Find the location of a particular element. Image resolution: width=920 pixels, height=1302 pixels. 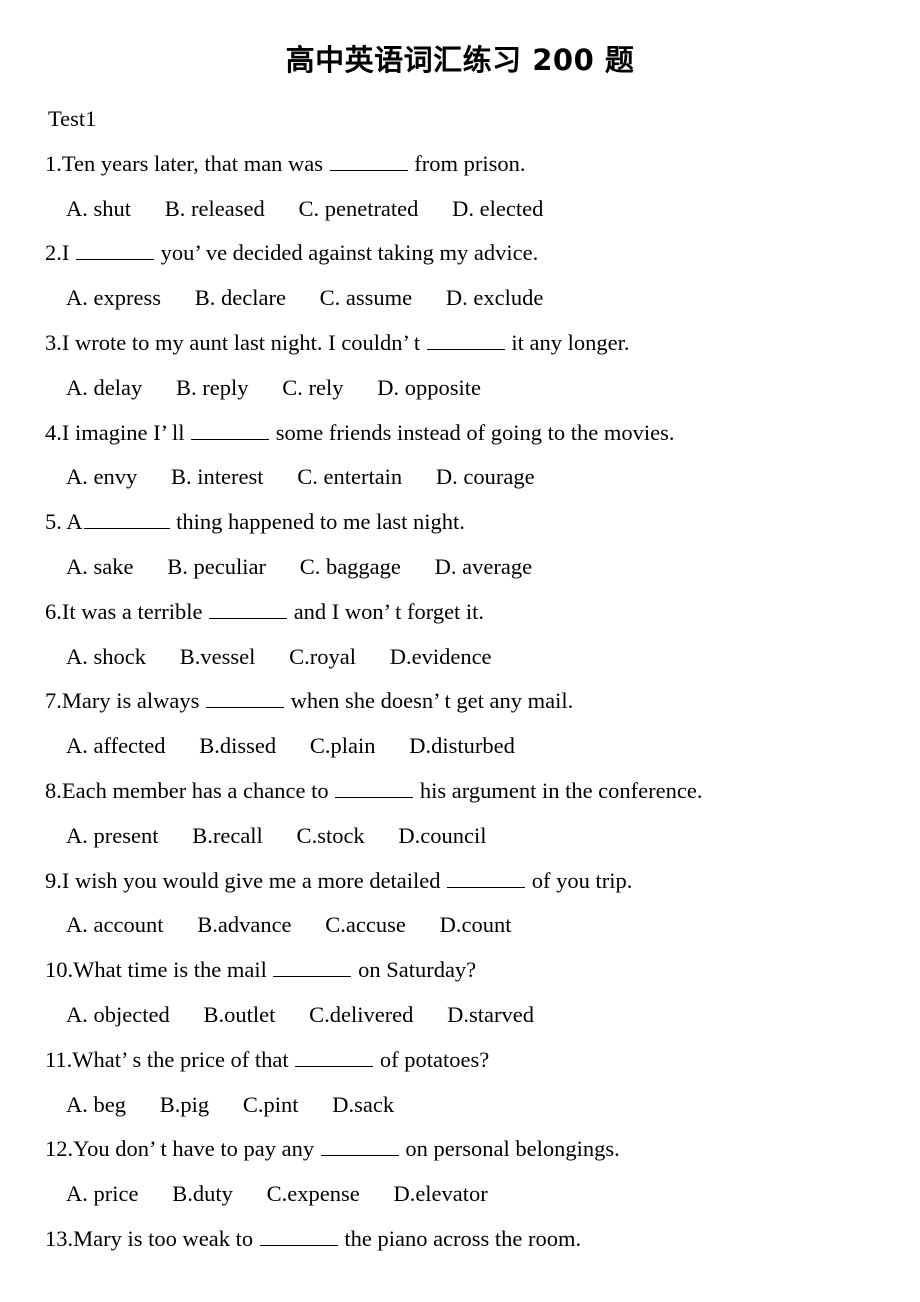

question-line: 10.What time is the mail on Saturday? is located at coordinates (460, 970).